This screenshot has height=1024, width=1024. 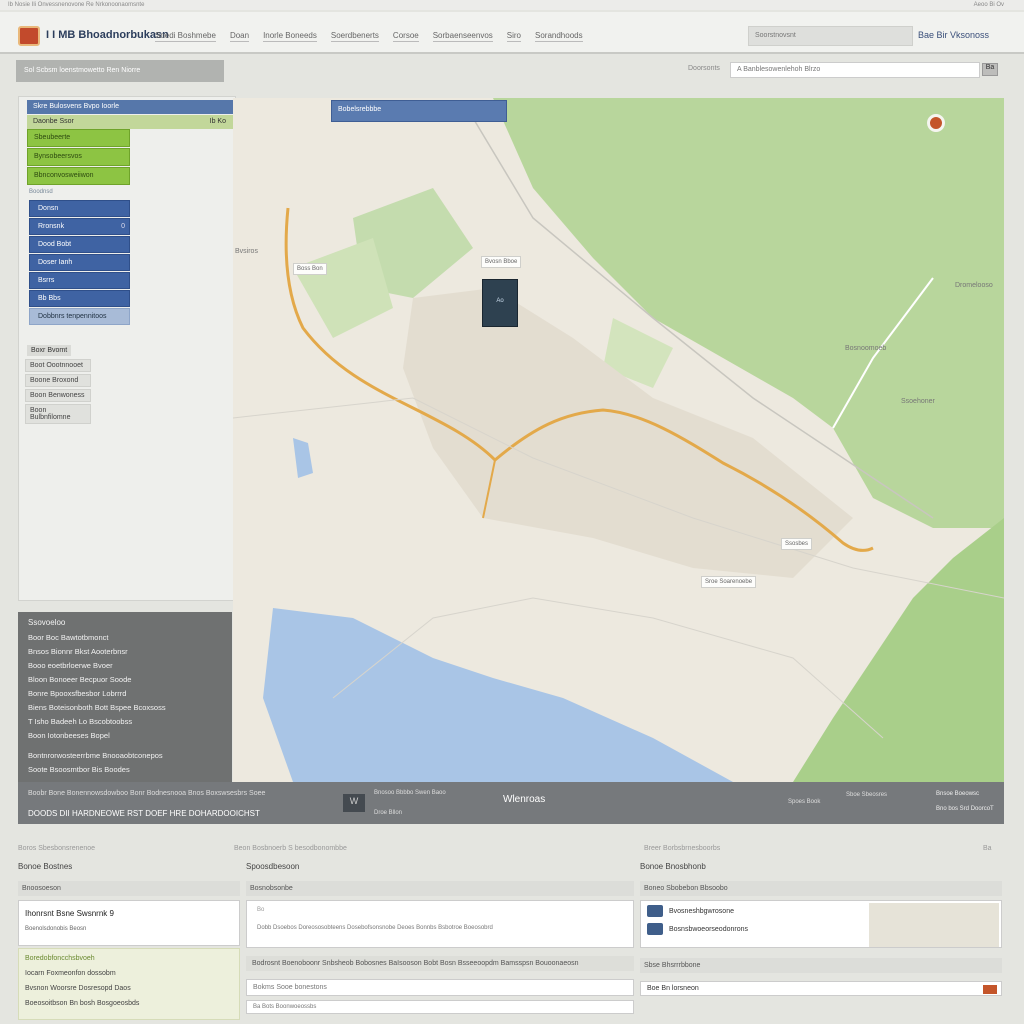 What do you see at coordinates (821, 888) in the screenshot?
I see `card-subtitle: Boneo Sbobebon Bbsoobo` at bounding box center [821, 888].